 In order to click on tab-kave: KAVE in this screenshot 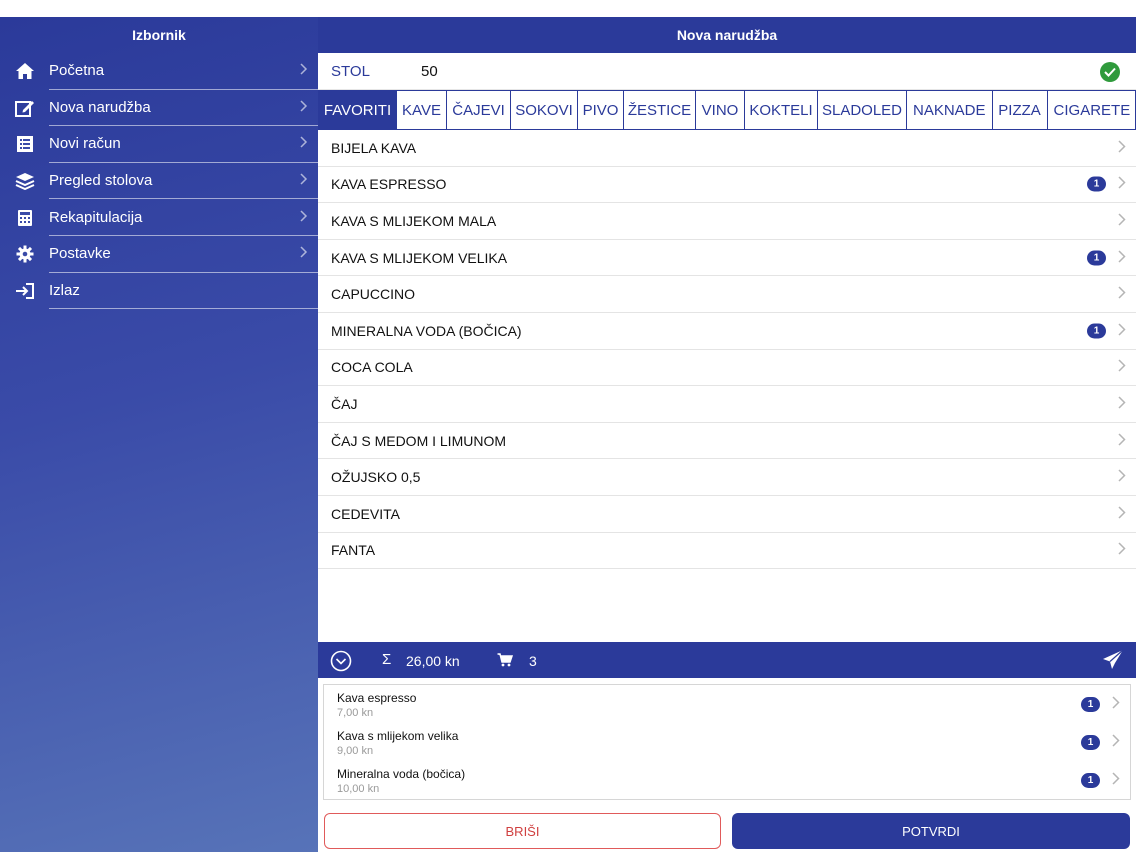, I will do `click(422, 110)`.